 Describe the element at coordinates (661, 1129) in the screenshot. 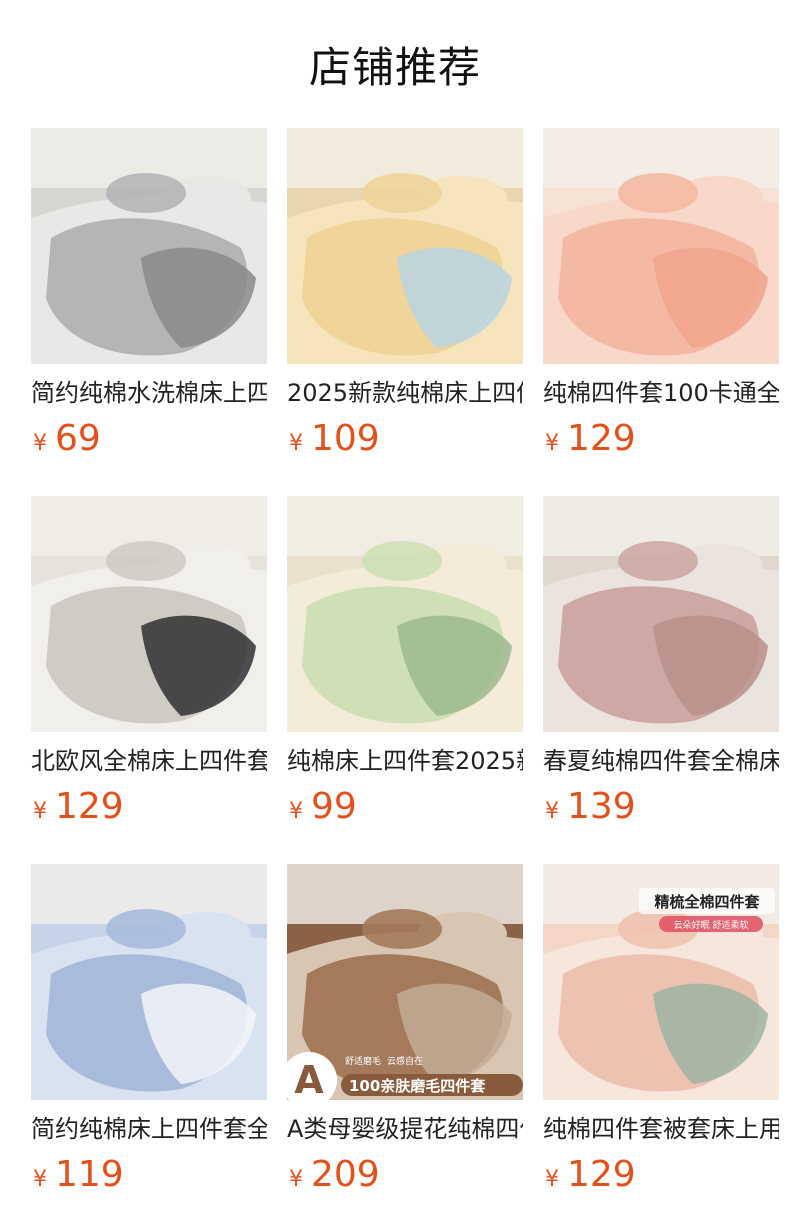

I see `product-name: 纯棉四件套被套床上用品` at that location.